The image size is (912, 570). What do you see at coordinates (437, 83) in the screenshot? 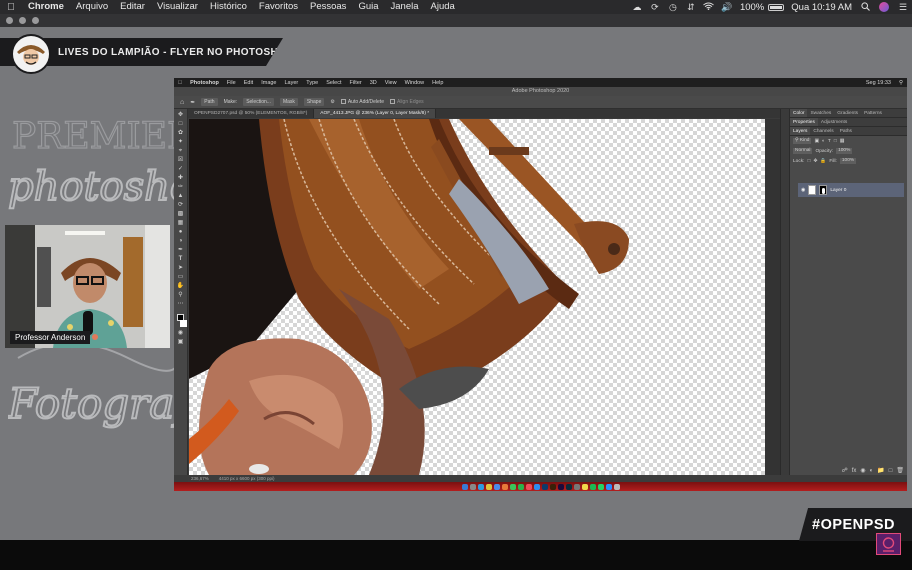
I see `inner-menu-help: Help` at bounding box center [437, 83].